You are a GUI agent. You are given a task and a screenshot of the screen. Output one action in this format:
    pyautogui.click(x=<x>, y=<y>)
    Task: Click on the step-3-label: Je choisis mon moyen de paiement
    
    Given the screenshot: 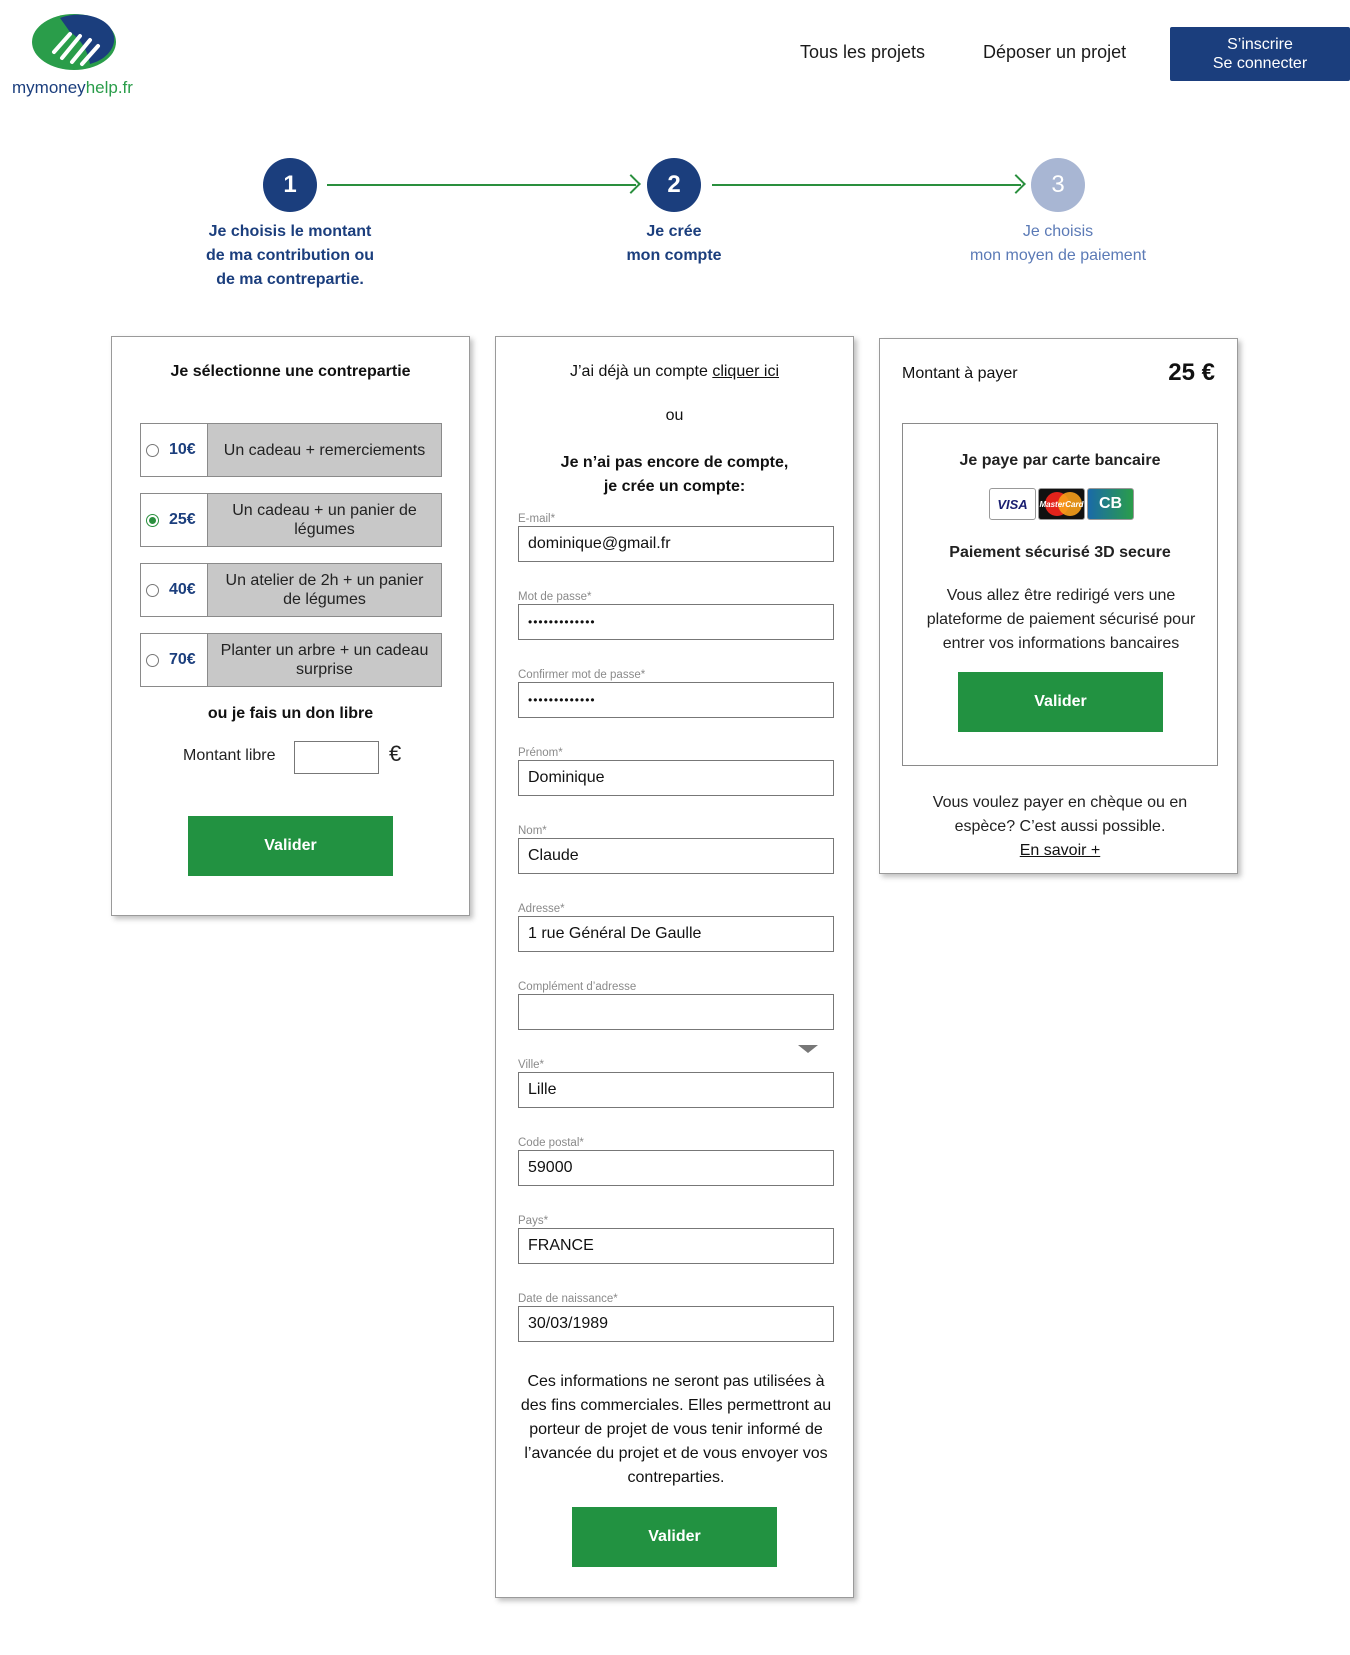 What is the action you would take?
    pyautogui.click(x=1058, y=243)
    